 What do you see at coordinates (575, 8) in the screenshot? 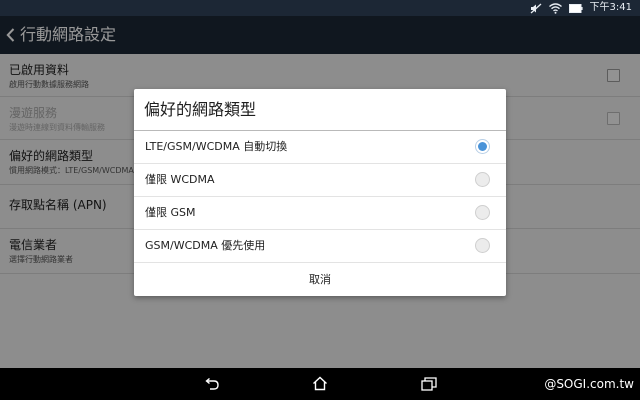
I see `battery-icon` at bounding box center [575, 8].